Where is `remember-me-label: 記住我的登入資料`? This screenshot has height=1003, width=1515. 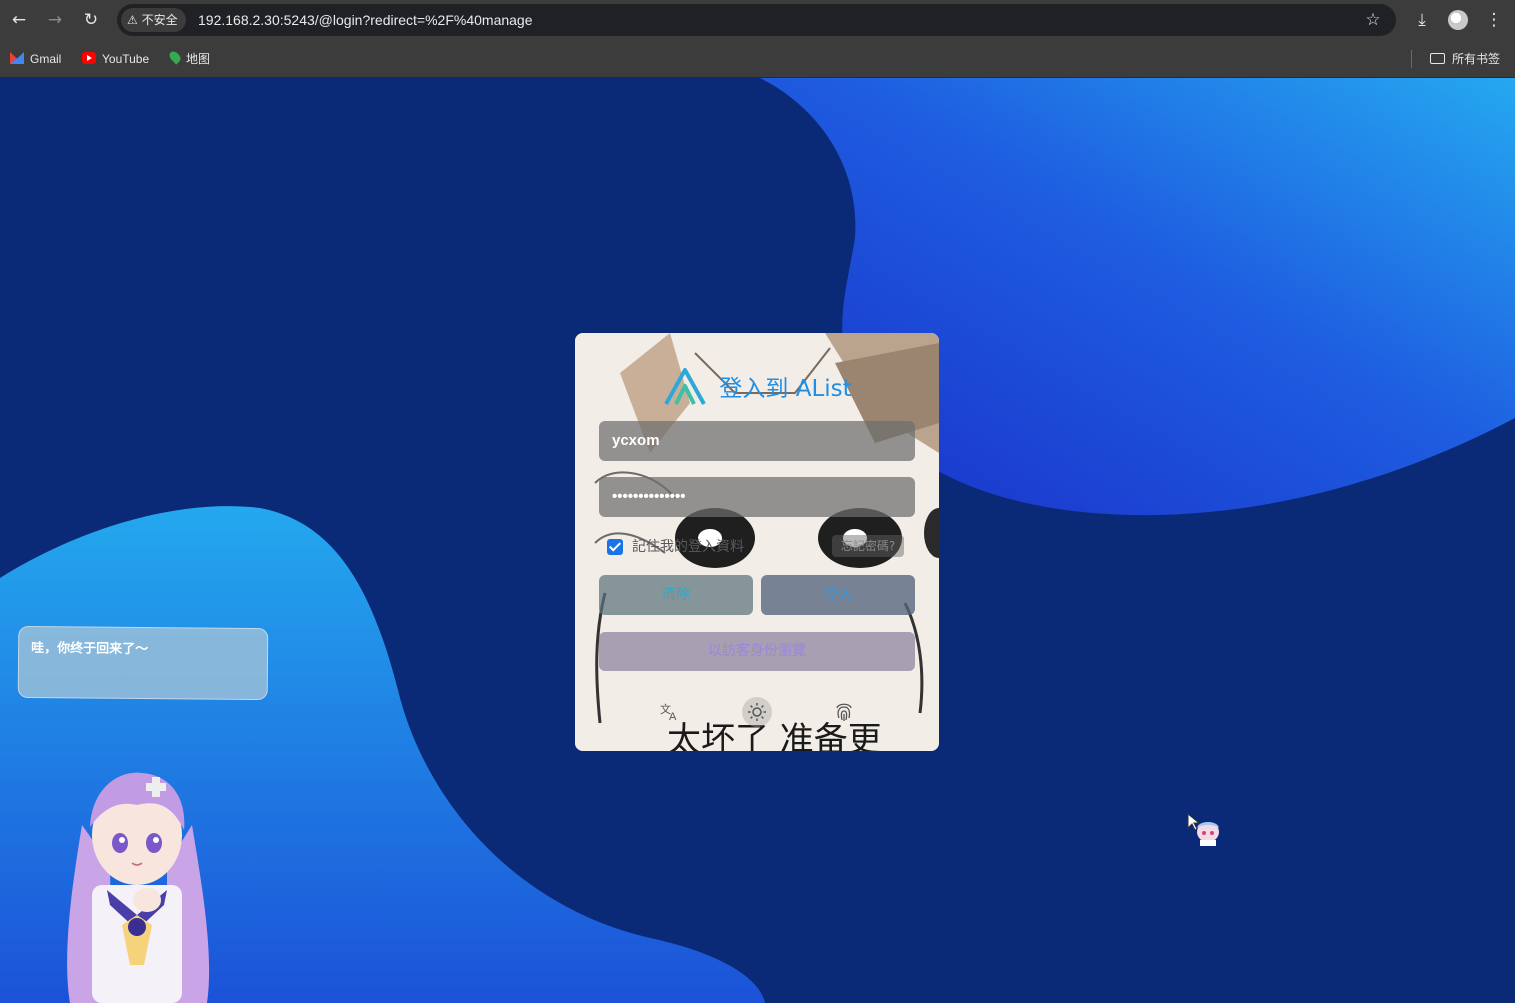
remember-me-label: 記住我的登入資料 is located at coordinates (688, 547).